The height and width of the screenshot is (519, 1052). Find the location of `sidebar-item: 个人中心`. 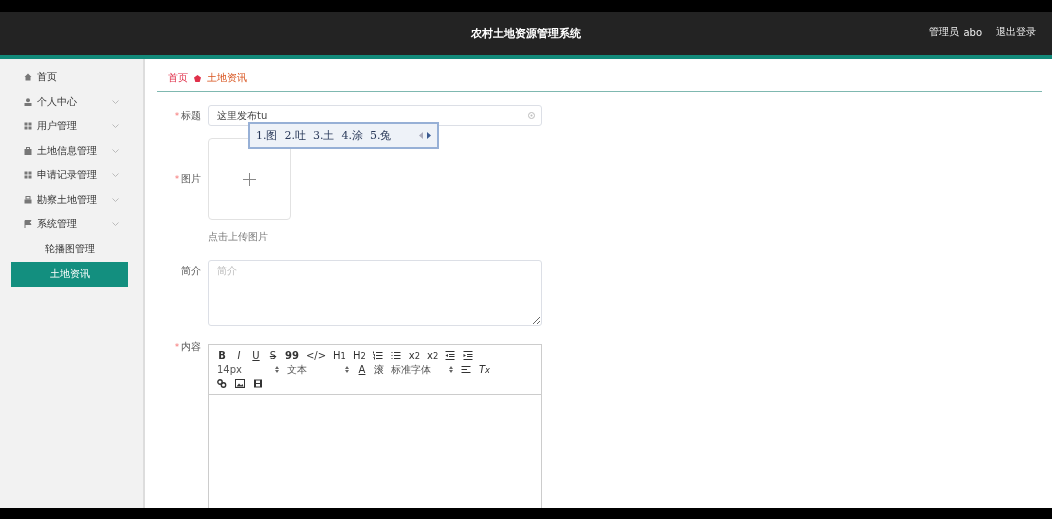

sidebar-item: 个人中心 is located at coordinates (71, 101).